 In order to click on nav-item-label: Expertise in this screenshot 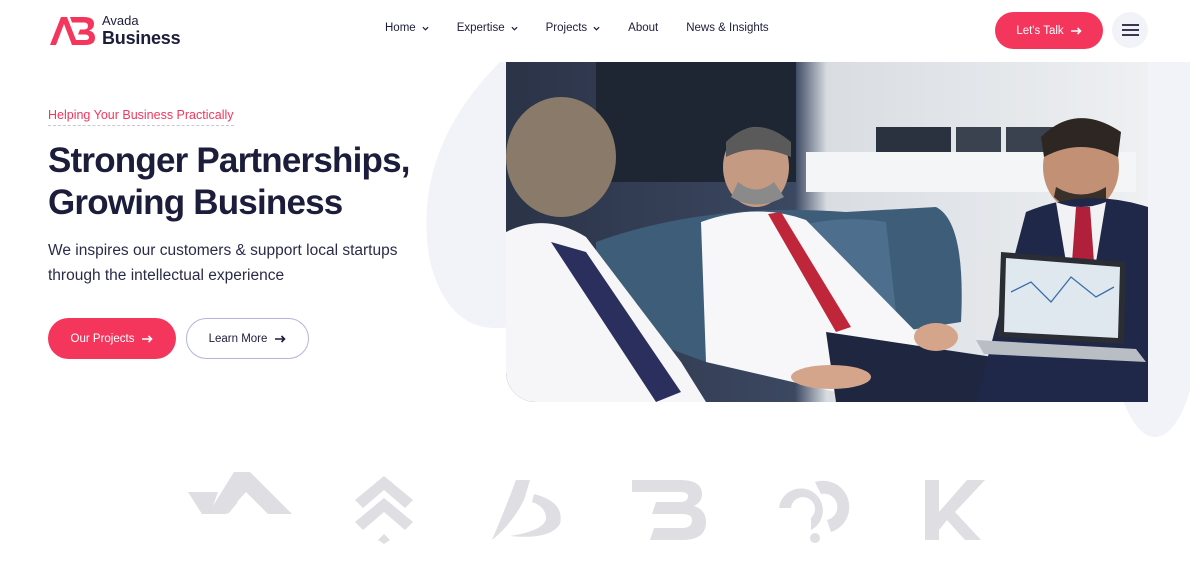, I will do `click(480, 28)`.